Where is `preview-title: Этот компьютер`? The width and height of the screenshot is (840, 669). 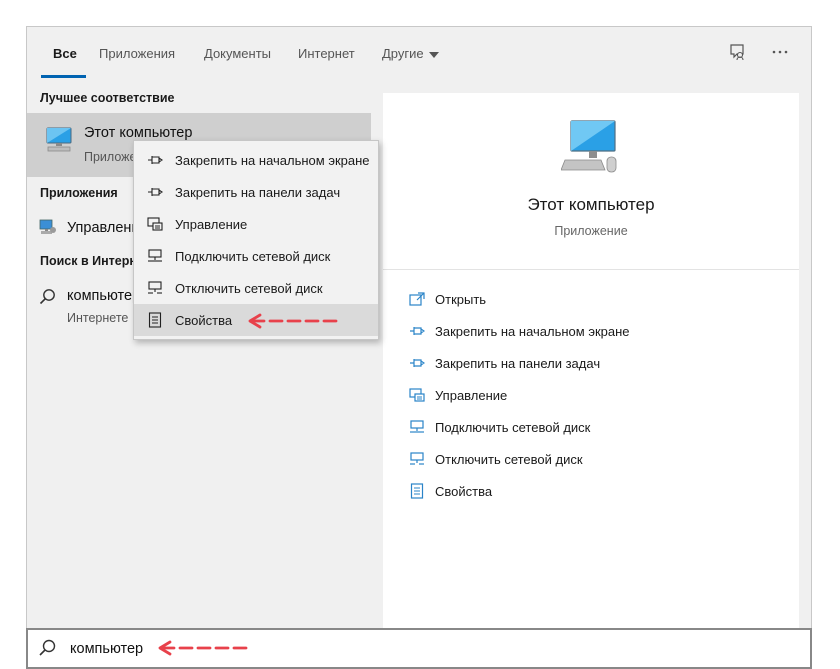
preview-title: Этот компьютер is located at coordinates (591, 204).